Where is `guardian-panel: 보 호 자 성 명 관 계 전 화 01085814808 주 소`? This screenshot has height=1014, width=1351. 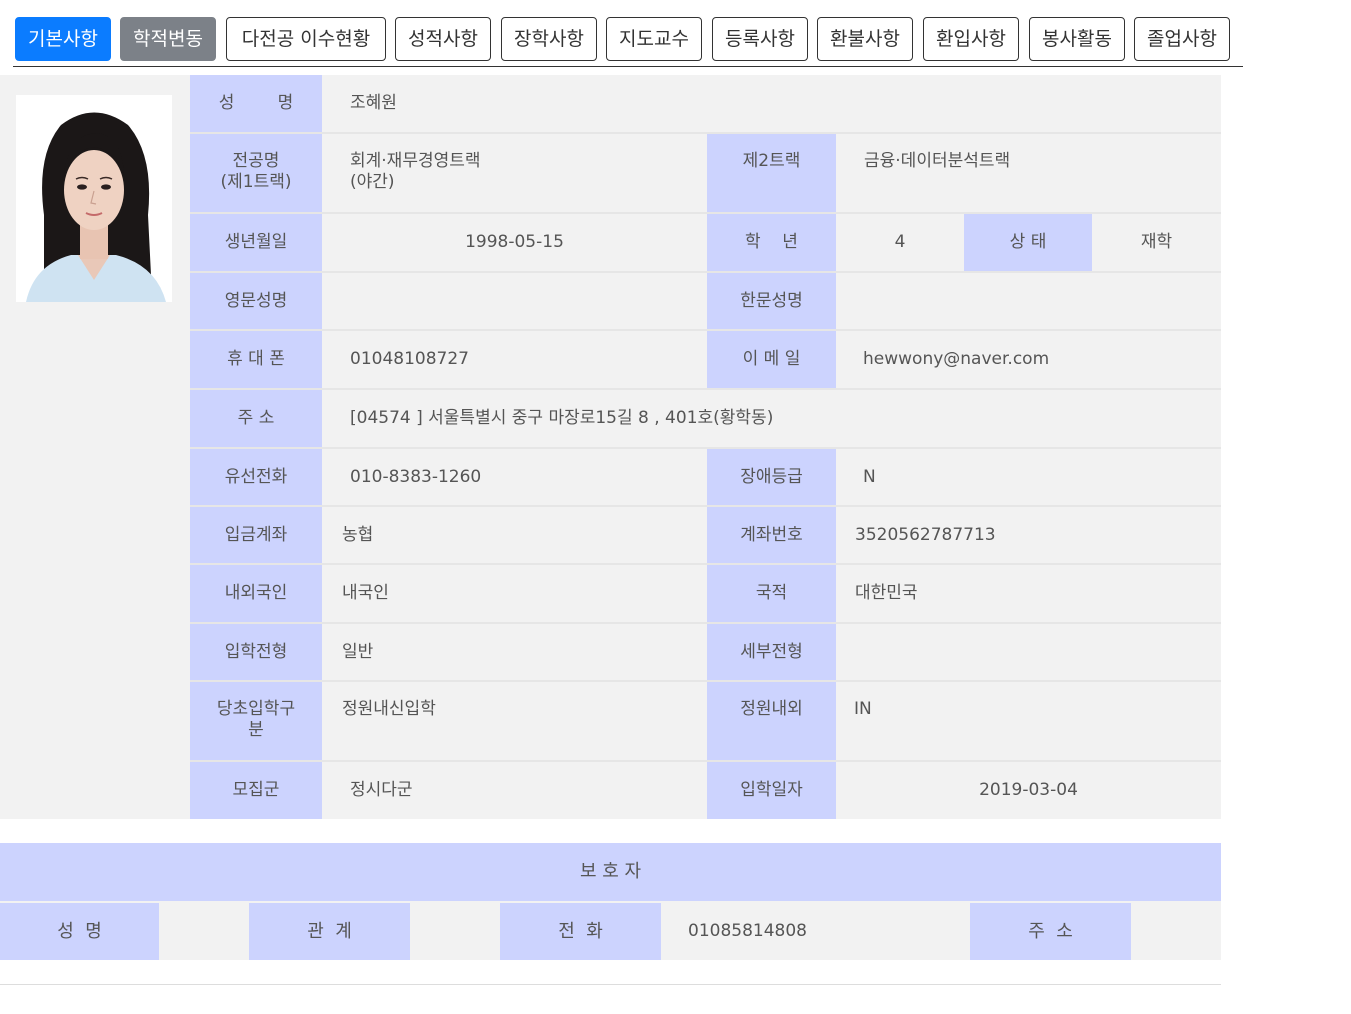 guardian-panel: 보 호 자 성 명 관 계 전 화 01085814808 주 소 is located at coordinates (610, 901).